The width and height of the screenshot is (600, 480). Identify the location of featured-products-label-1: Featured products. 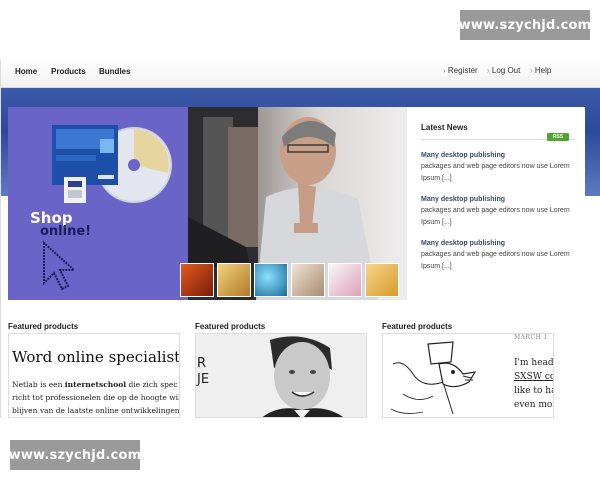
(43, 326).